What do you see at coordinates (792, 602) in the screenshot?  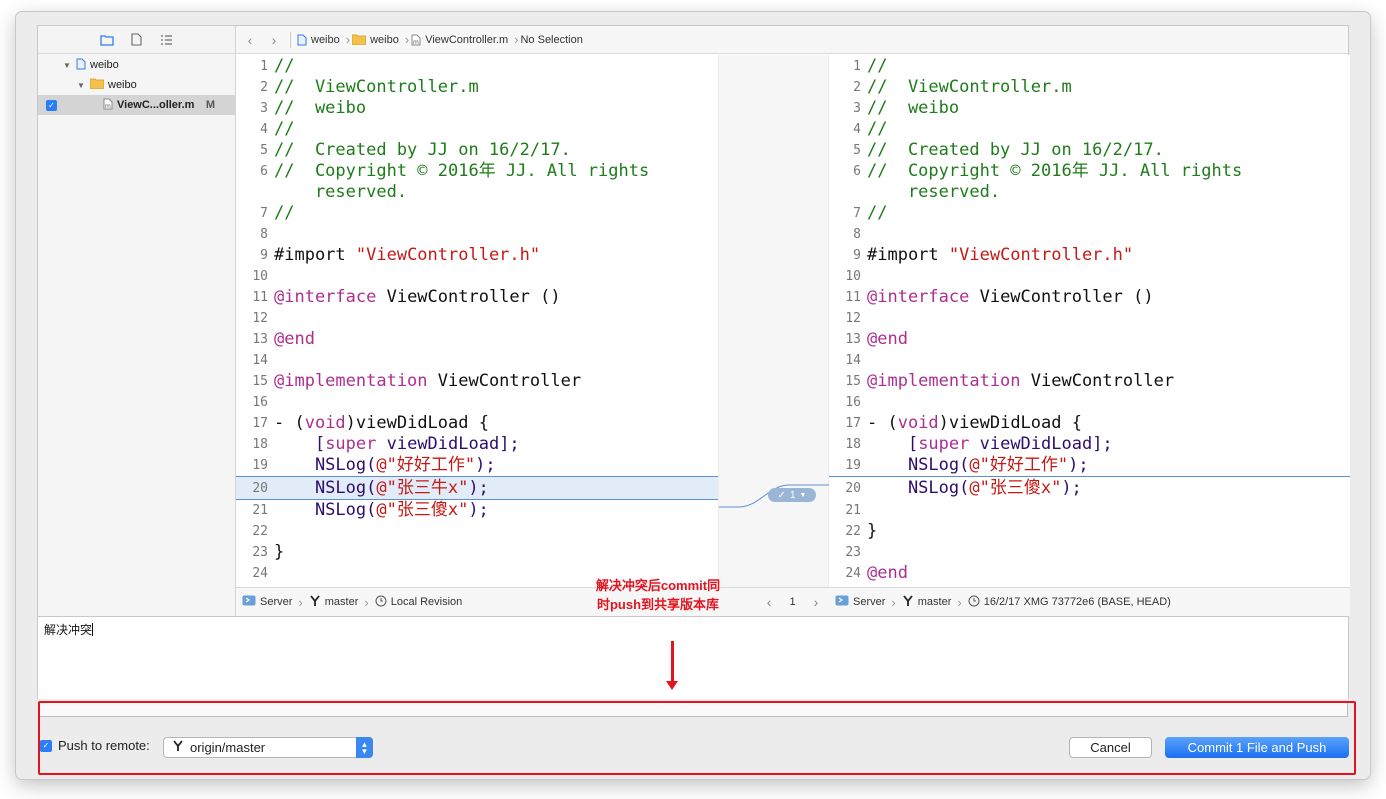 I see `conflict-index: 1` at bounding box center [792, 602].